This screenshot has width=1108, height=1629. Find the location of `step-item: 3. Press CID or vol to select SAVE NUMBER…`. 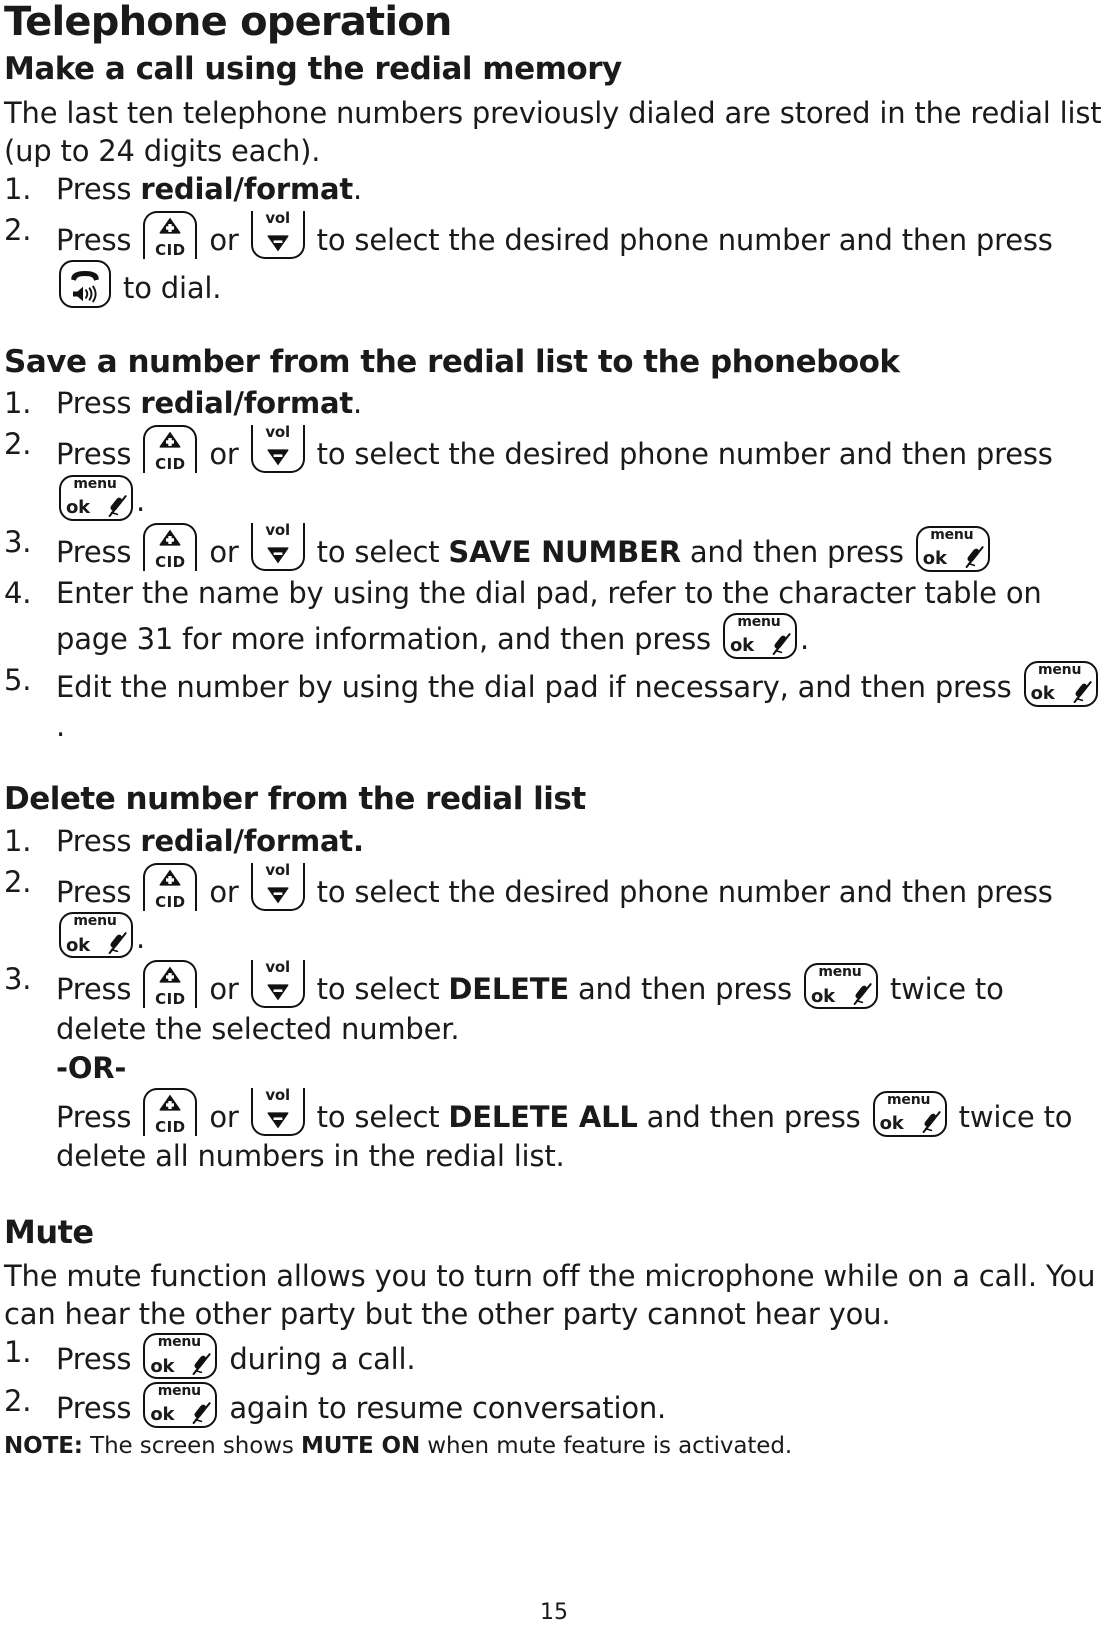

step-item: 3. Press CID or vol to select SAVE NUMBER… is located at coordinates (553, 547).